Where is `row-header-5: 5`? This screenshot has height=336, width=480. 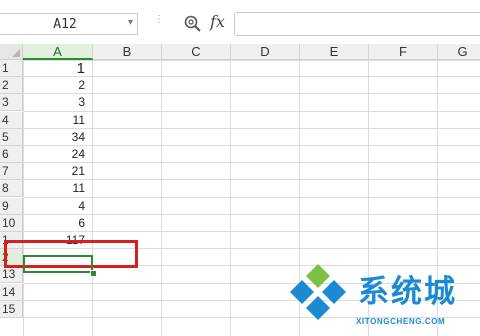 row-header-5: 5 is located at coordinates (11, 137).